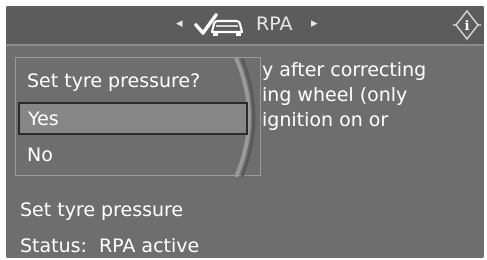  I want to click on right-arrow-icon: ▸, so click(314, 24).